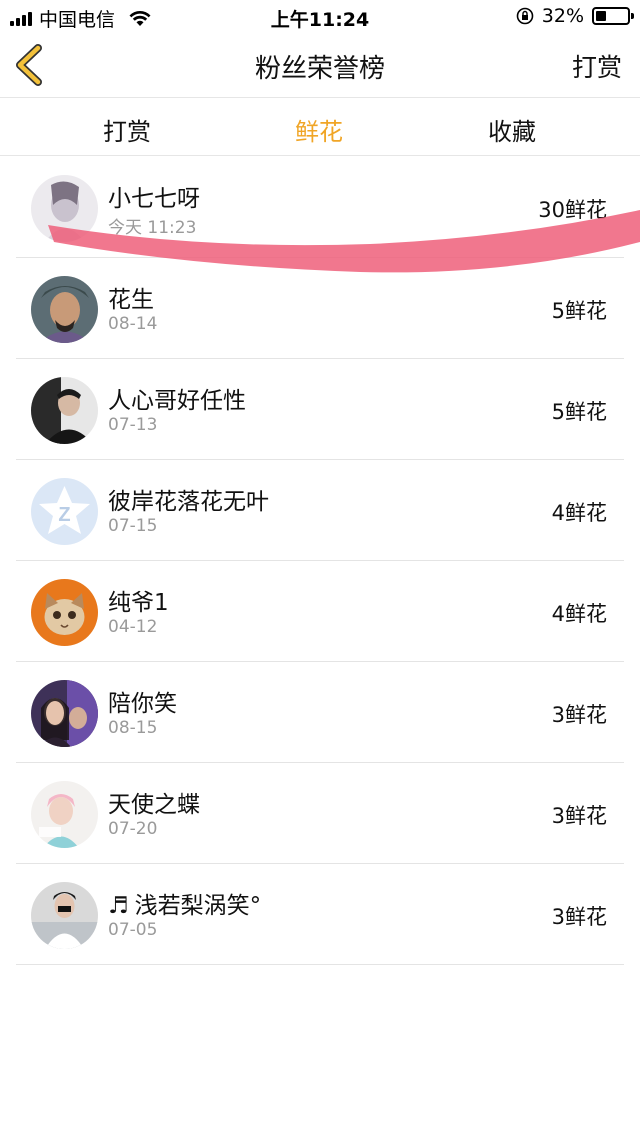 The height and width of the screenshot is (1138, 640). What do you see at coordinates (154, 805) in the screenshot?
I see `fan-name: 天使之蝶` at bounding box center [154, 805].